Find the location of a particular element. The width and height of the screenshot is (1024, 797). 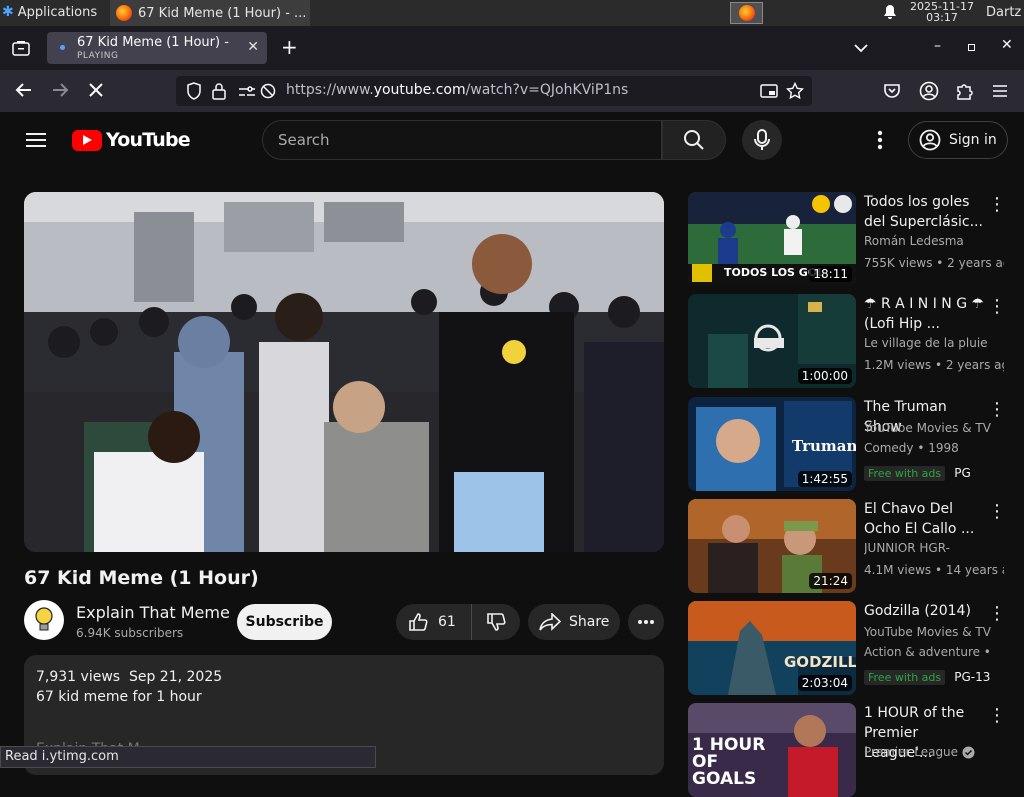

notification-bell-icon is located at coordinates (890, 14).